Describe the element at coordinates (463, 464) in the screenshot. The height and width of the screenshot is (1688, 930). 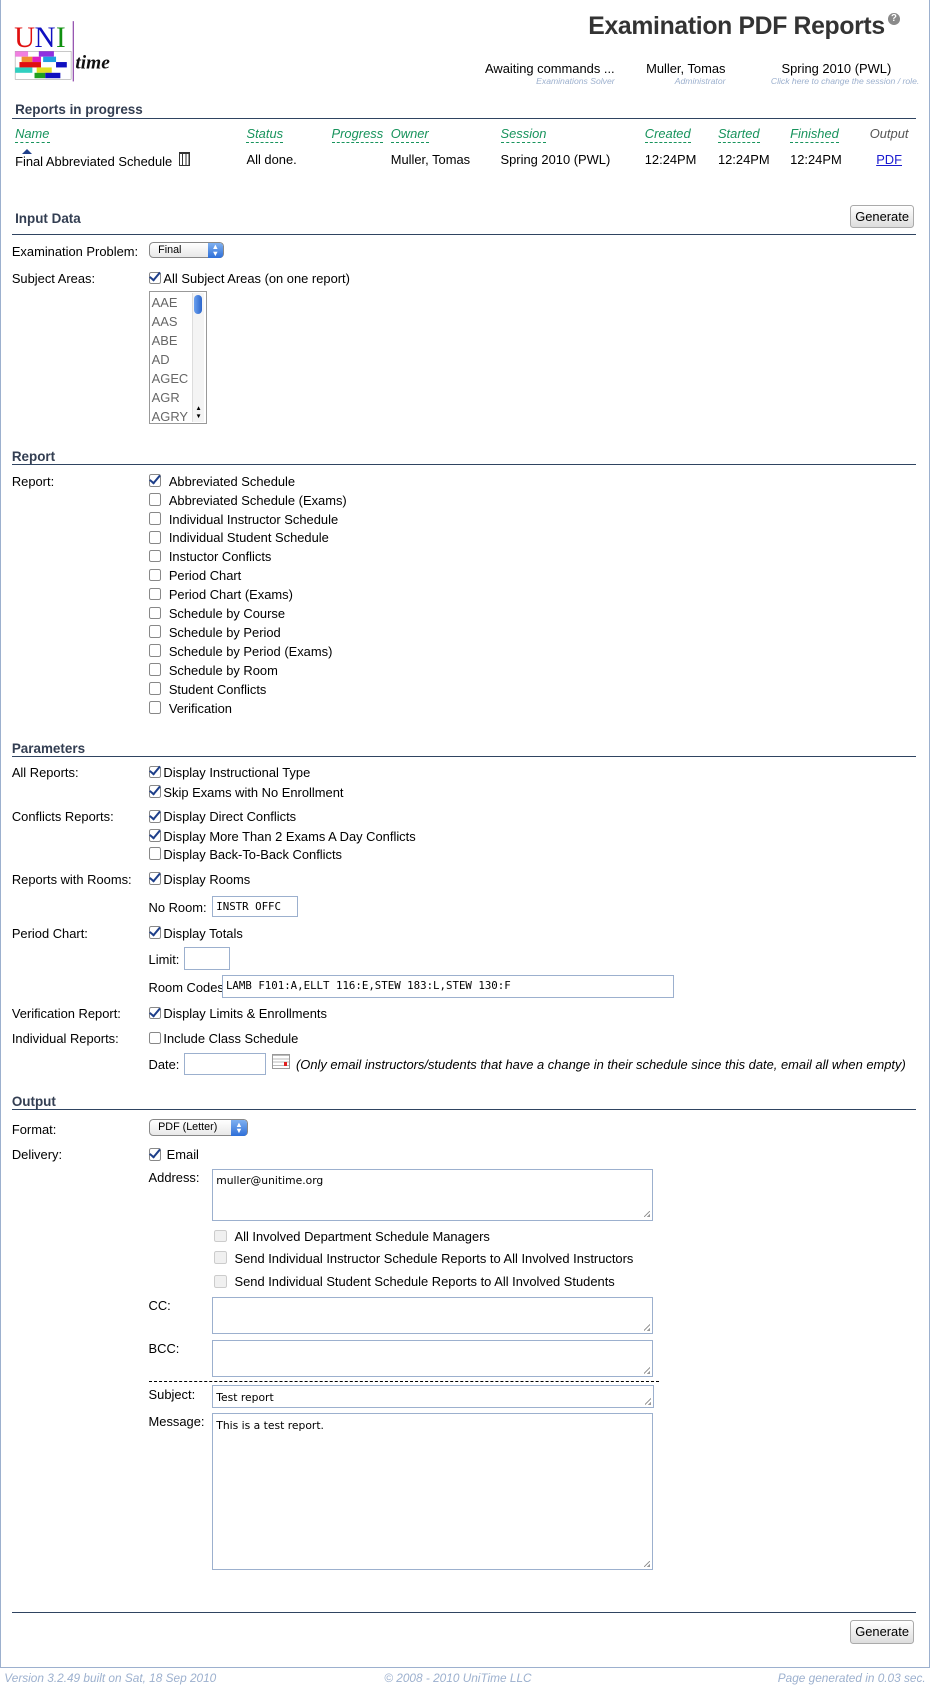
I see `divider` at that location.